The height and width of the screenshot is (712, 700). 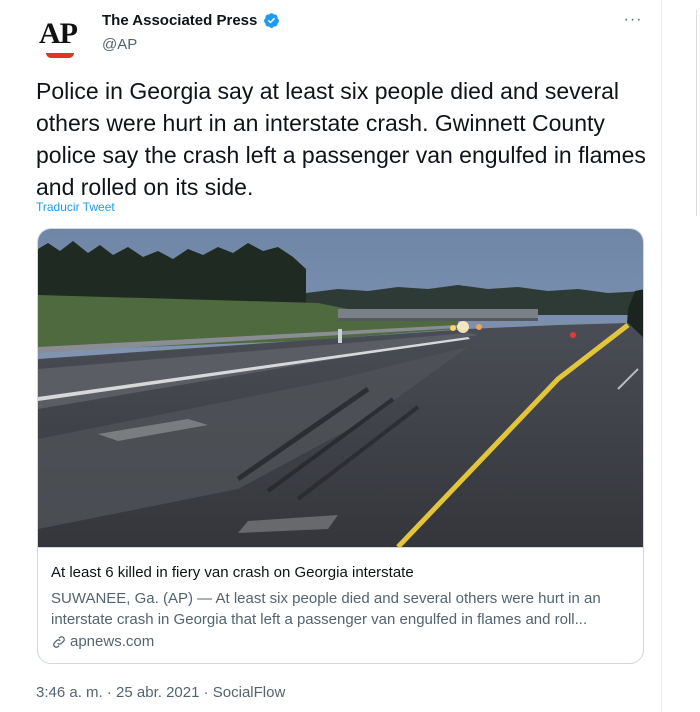 What do you see at coordinates (119, 44) in the screenshot?
I see `account-handle: @AP` at bounding box center [119, 44].